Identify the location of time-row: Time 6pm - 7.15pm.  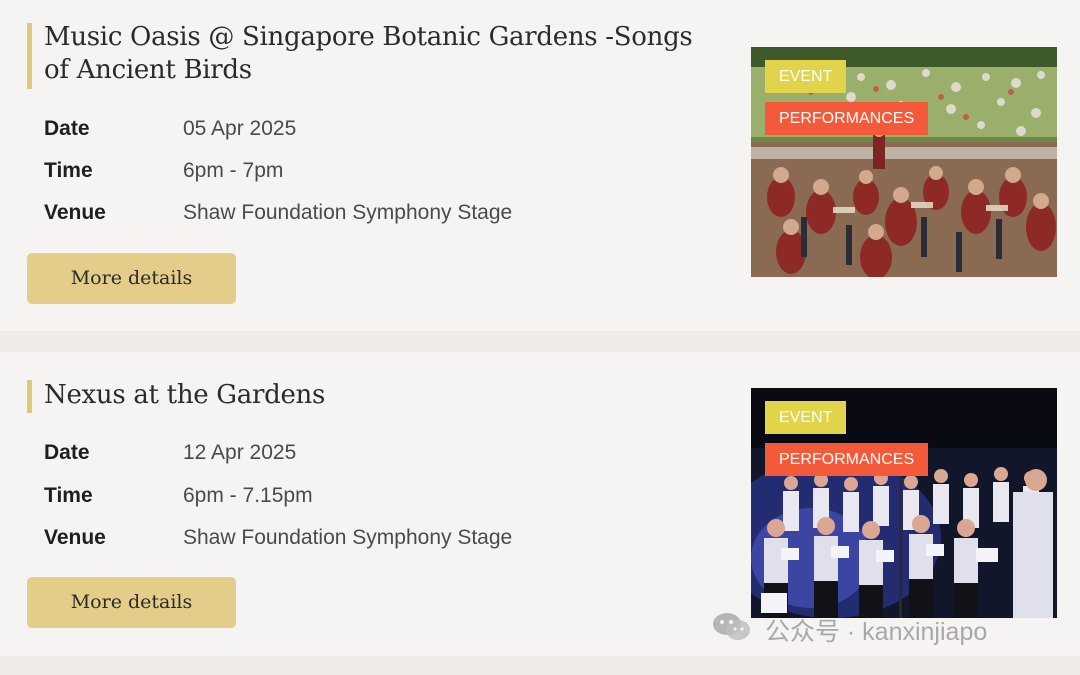
(354, 496).